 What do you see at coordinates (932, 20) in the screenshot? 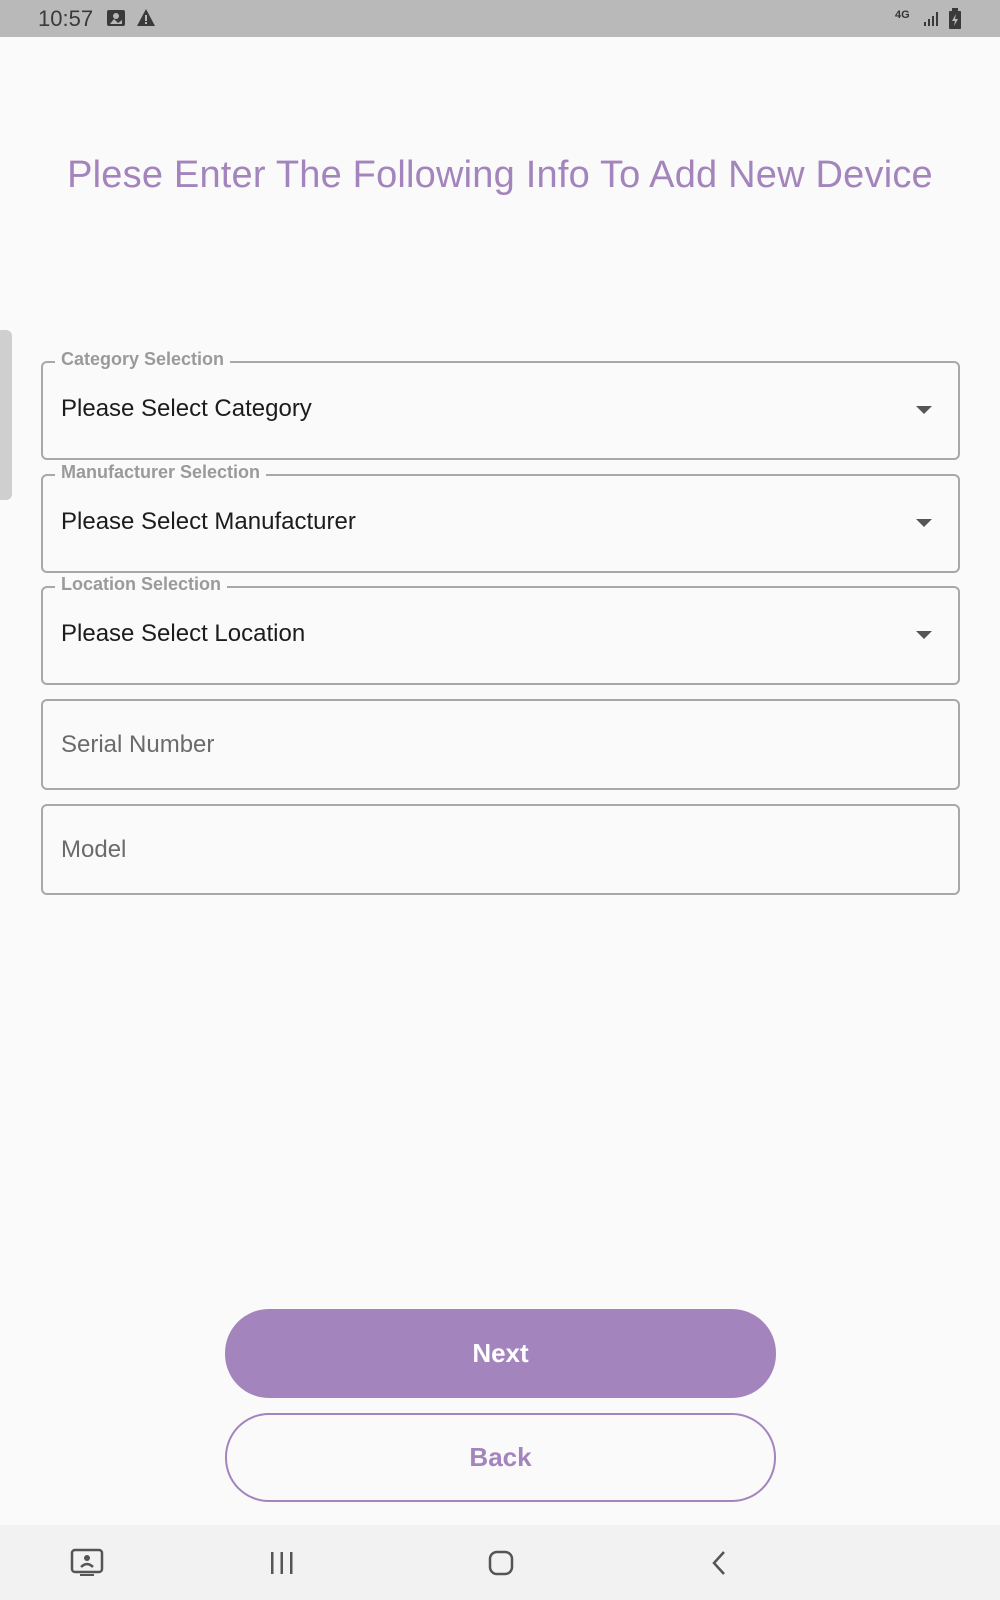
I see `signal-icon` at bounding box center [932, 20].